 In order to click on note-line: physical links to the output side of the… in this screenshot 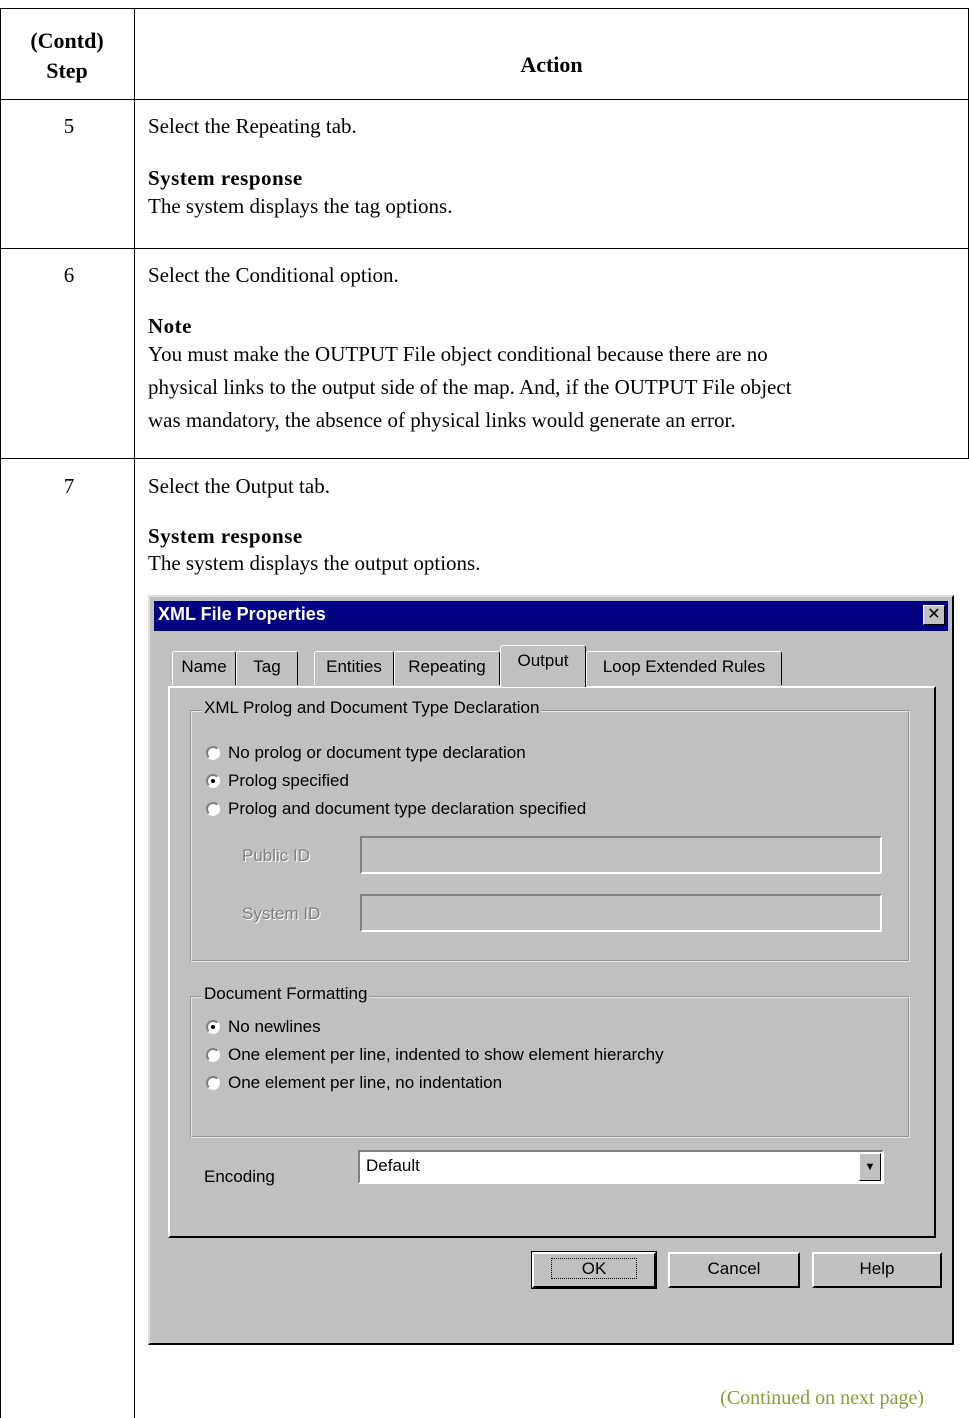, I will do `click(470, 387)`.